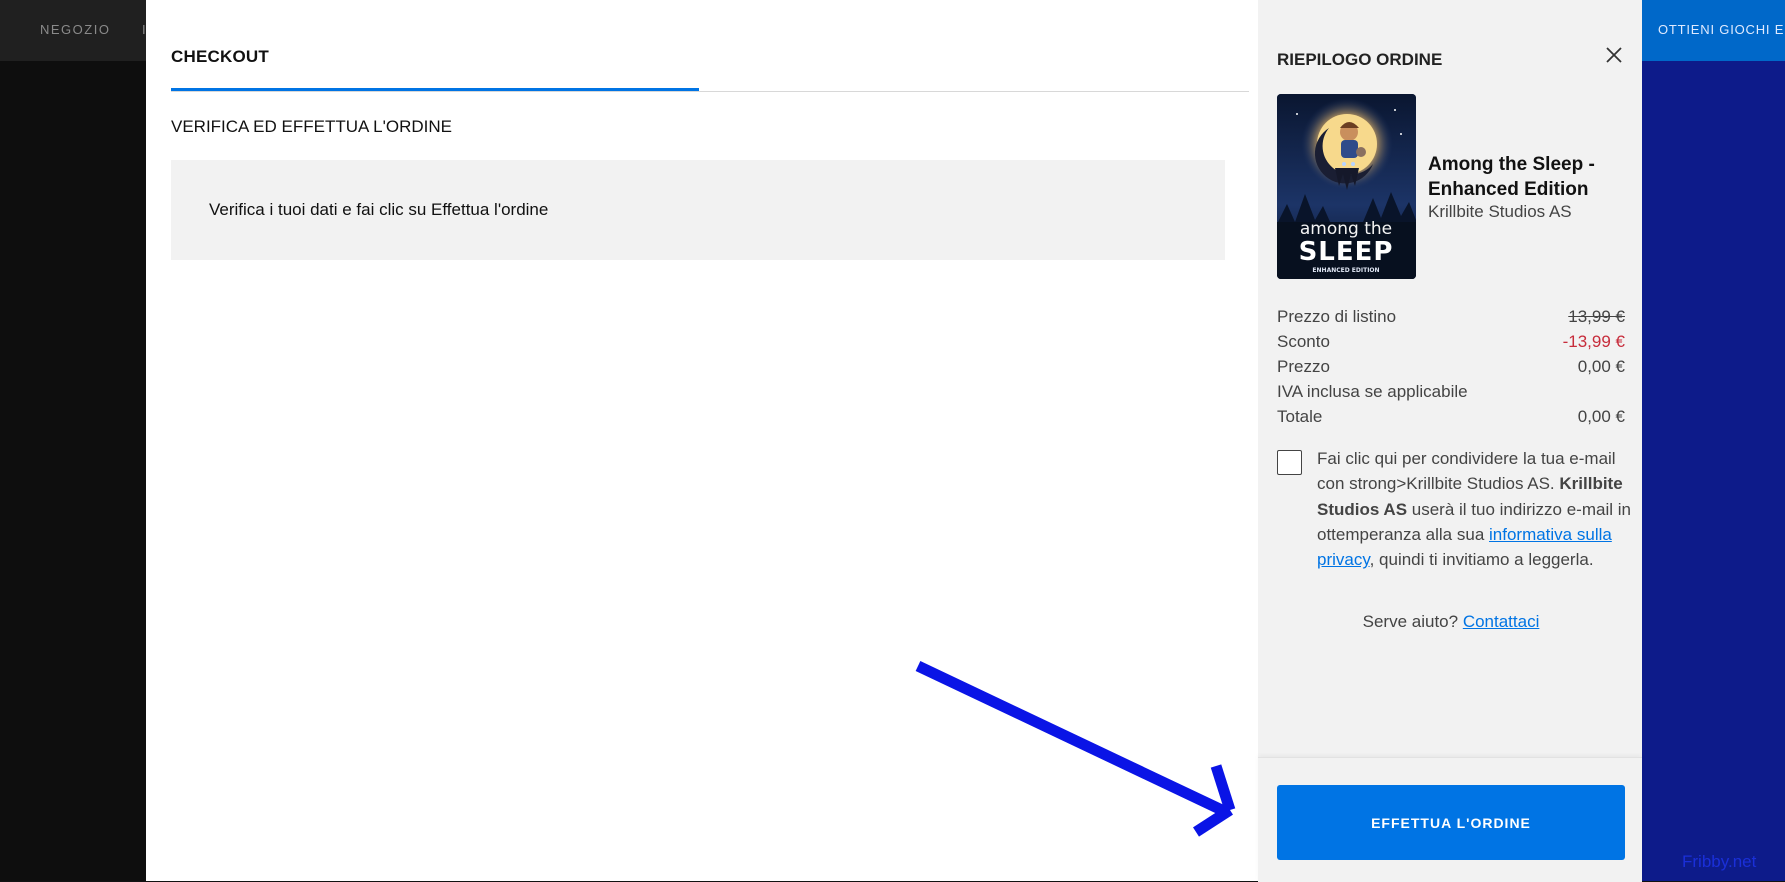 The height and width of the screenshot is (882, 1785). What do you see at coordinates (1075, 749) in the screenshot?
I see `annotation-arrow-icon` at bounding box center [1075, 749].